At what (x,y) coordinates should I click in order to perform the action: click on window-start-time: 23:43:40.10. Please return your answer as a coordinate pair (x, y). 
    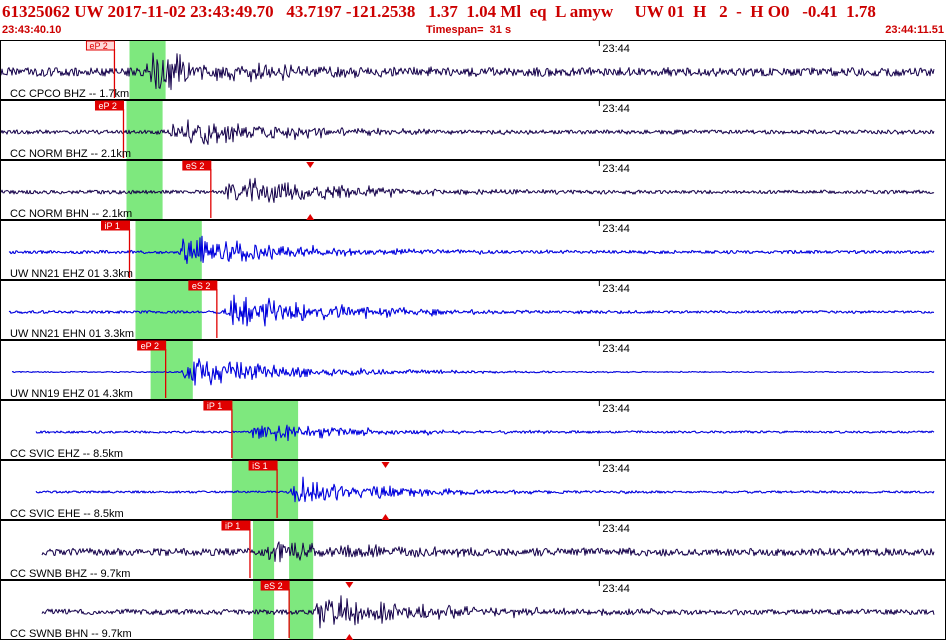
    Looking at the image, I should click on (32, 30).